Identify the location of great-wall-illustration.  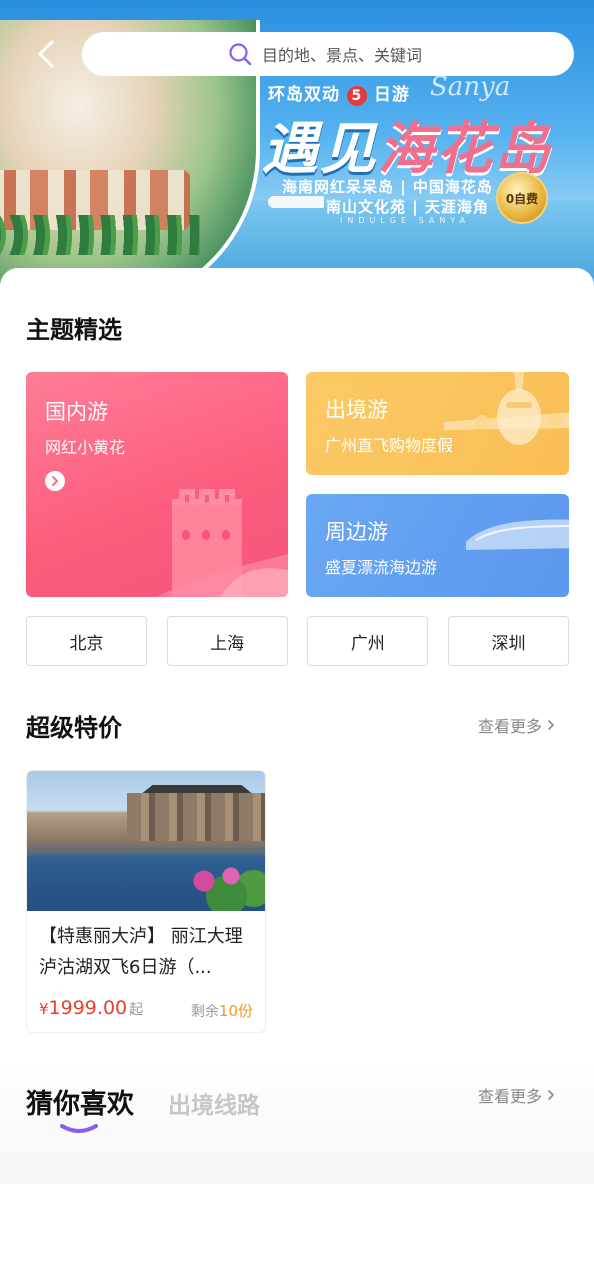
(222, 543).